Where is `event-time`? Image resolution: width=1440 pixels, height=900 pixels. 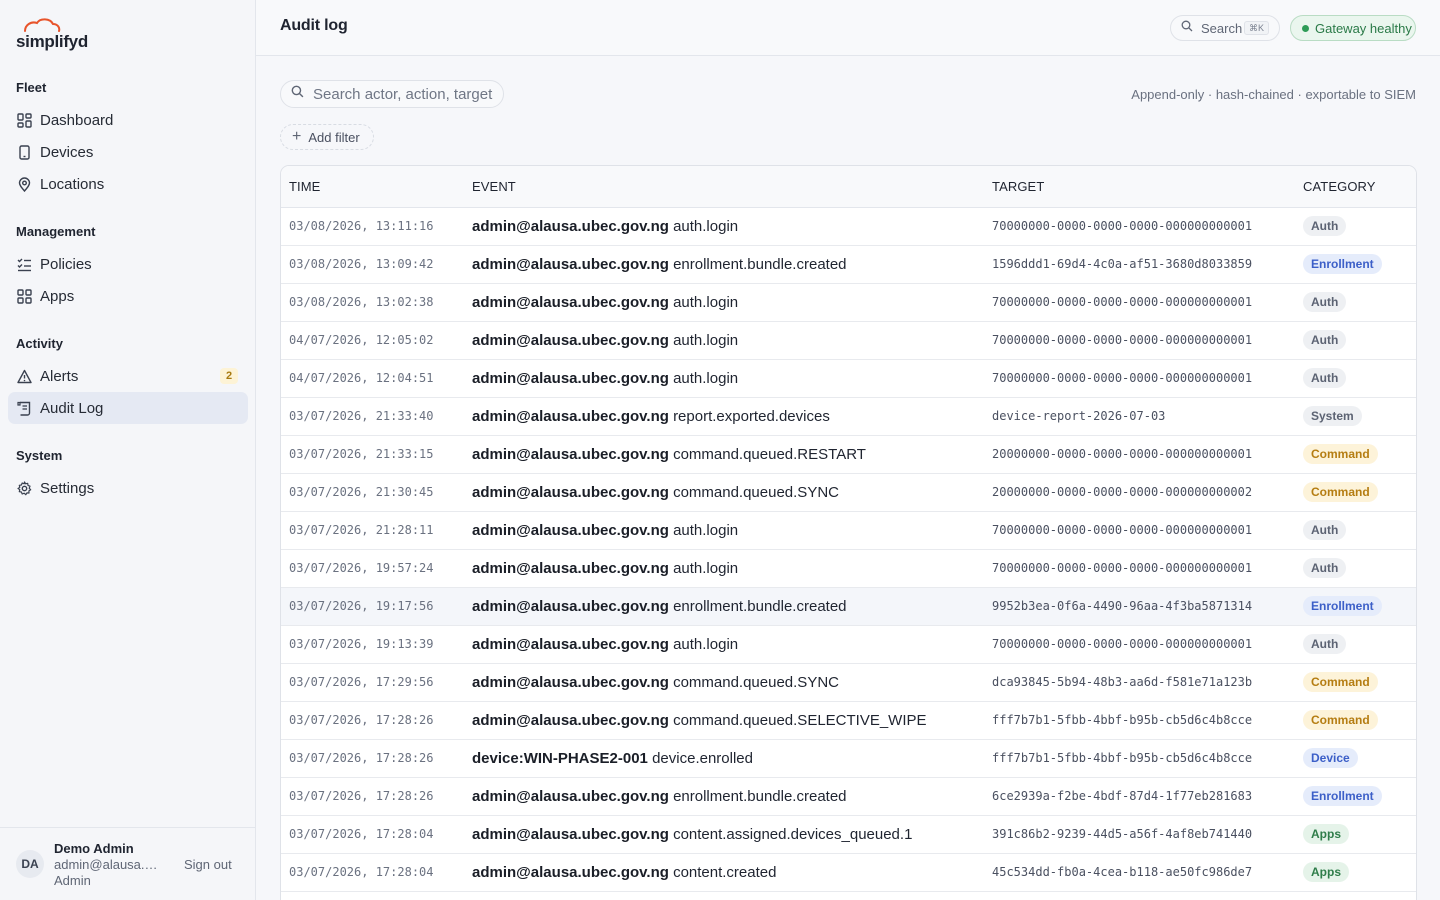 event-time is located at coordinates (376, 895).